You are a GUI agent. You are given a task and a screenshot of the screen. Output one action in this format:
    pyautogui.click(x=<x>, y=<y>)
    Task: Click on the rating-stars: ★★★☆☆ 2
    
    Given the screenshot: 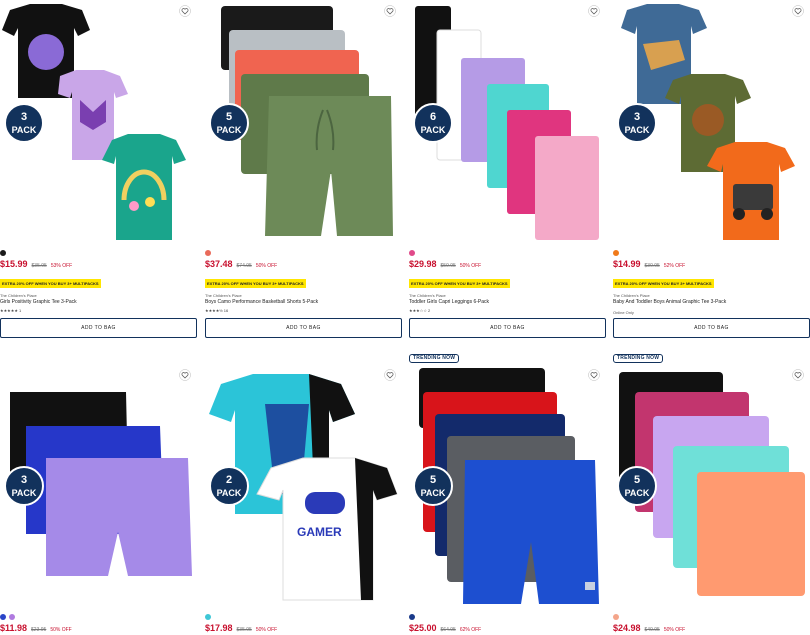 What is the action you would take?
    pyautogui.click(x=420, y=310)
    